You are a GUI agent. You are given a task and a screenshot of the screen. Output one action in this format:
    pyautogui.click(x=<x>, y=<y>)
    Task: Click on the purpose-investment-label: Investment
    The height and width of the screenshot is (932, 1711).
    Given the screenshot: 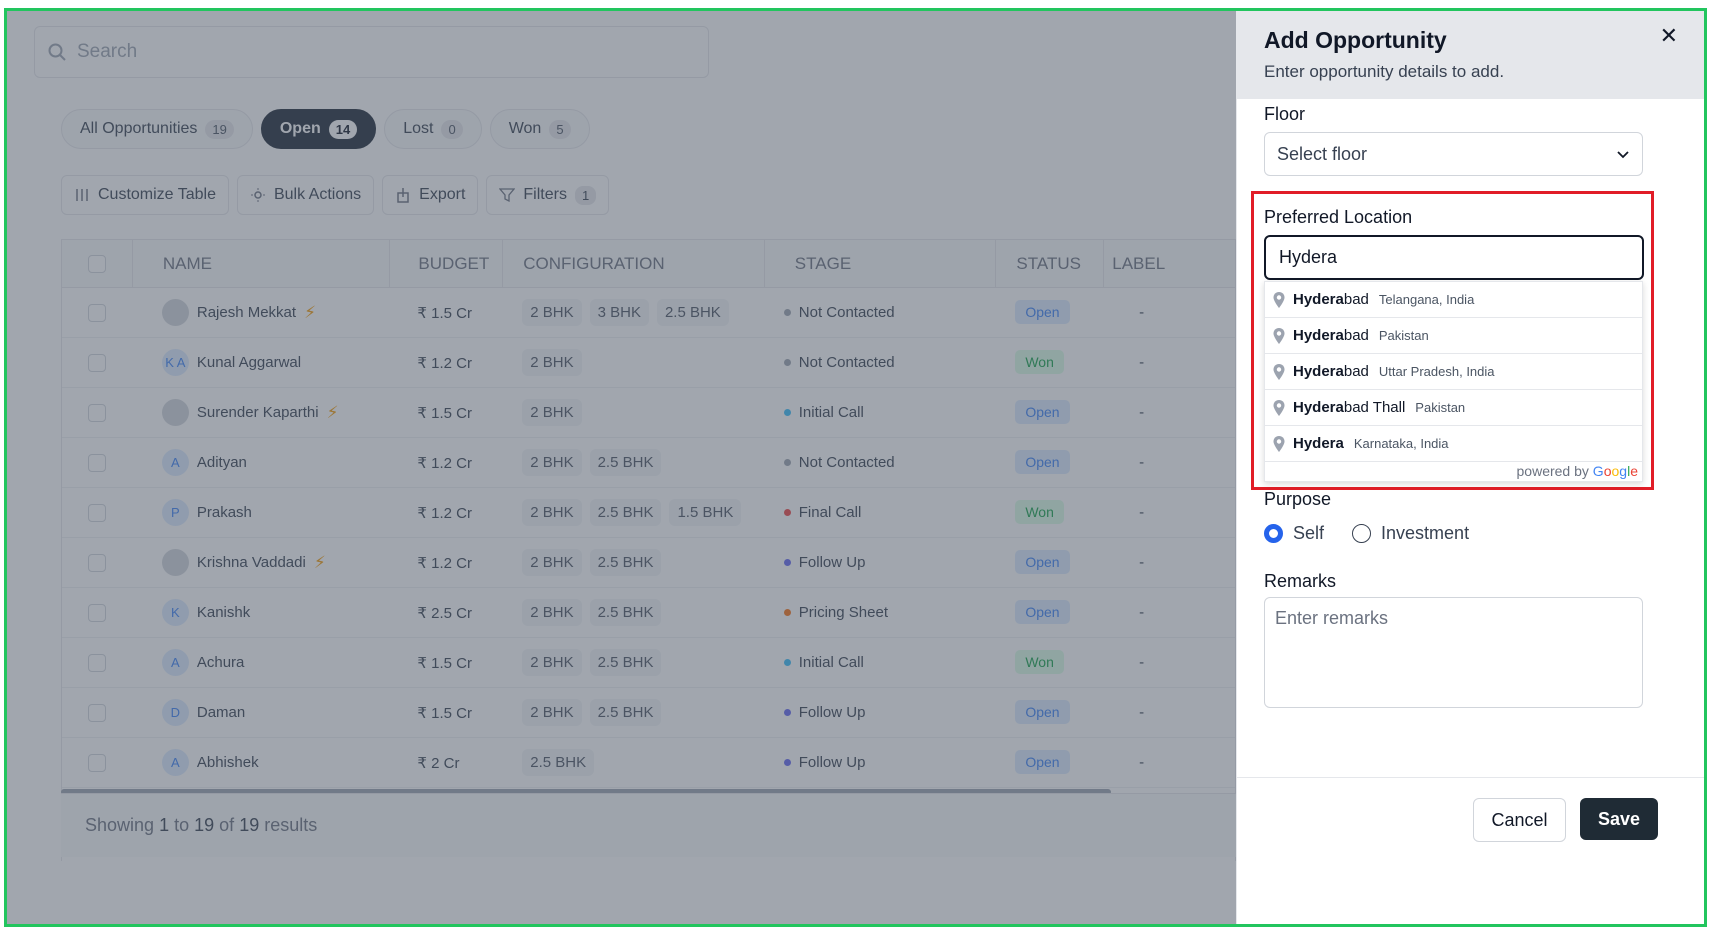 What is the action you would take?
    pyautogui.click(x=1425, y=533)
    